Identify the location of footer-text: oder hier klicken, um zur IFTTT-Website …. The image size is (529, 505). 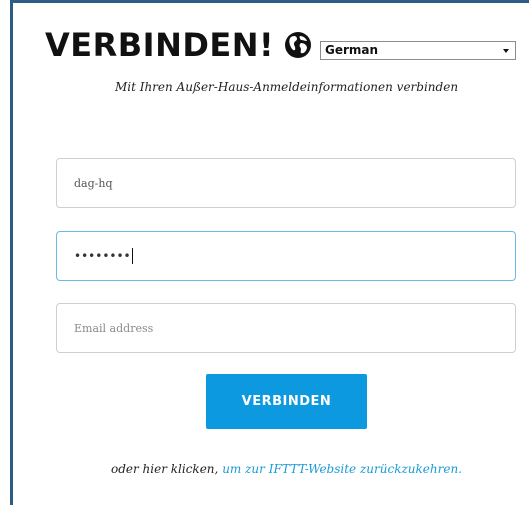
(286, 469).